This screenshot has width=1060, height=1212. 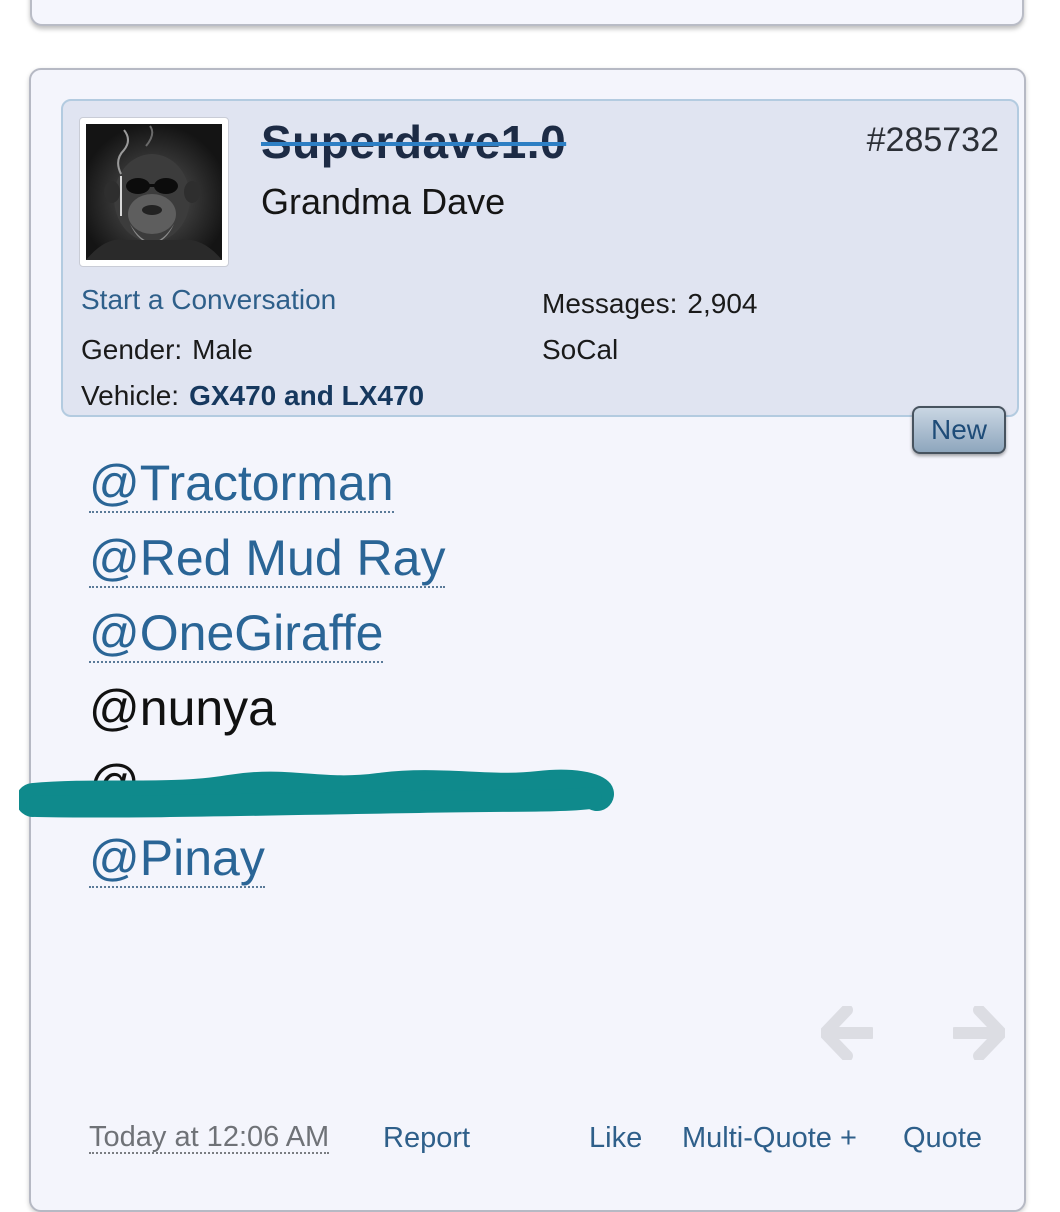 I want to click on mention-link: @Tractorman, so click(x=241, y=484).